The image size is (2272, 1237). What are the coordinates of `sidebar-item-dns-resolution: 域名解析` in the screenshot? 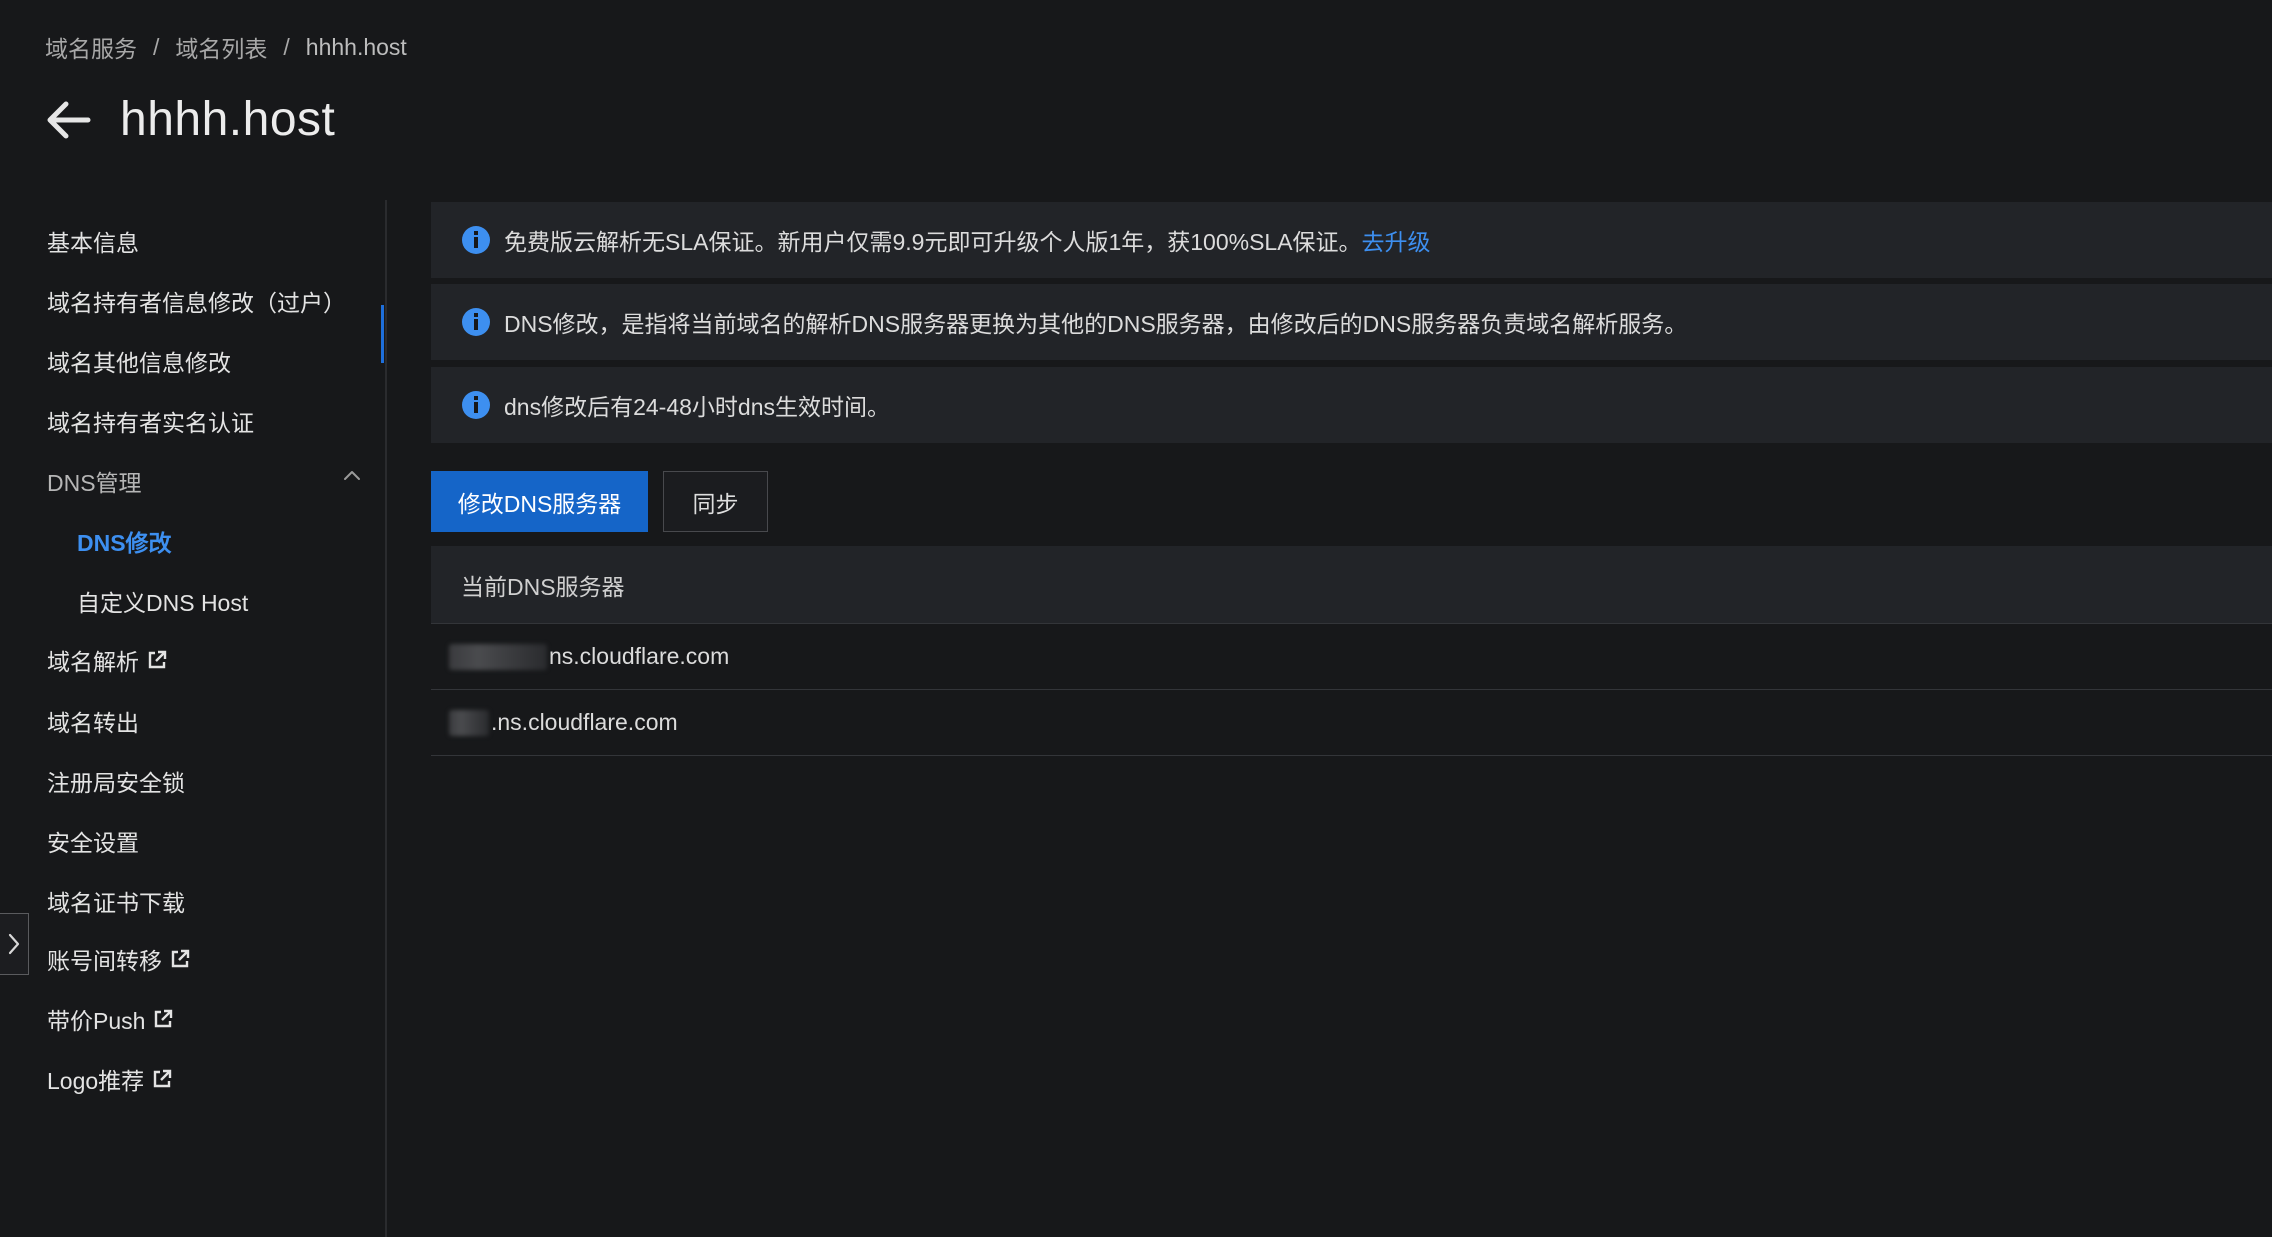 It's located at (107, 660).